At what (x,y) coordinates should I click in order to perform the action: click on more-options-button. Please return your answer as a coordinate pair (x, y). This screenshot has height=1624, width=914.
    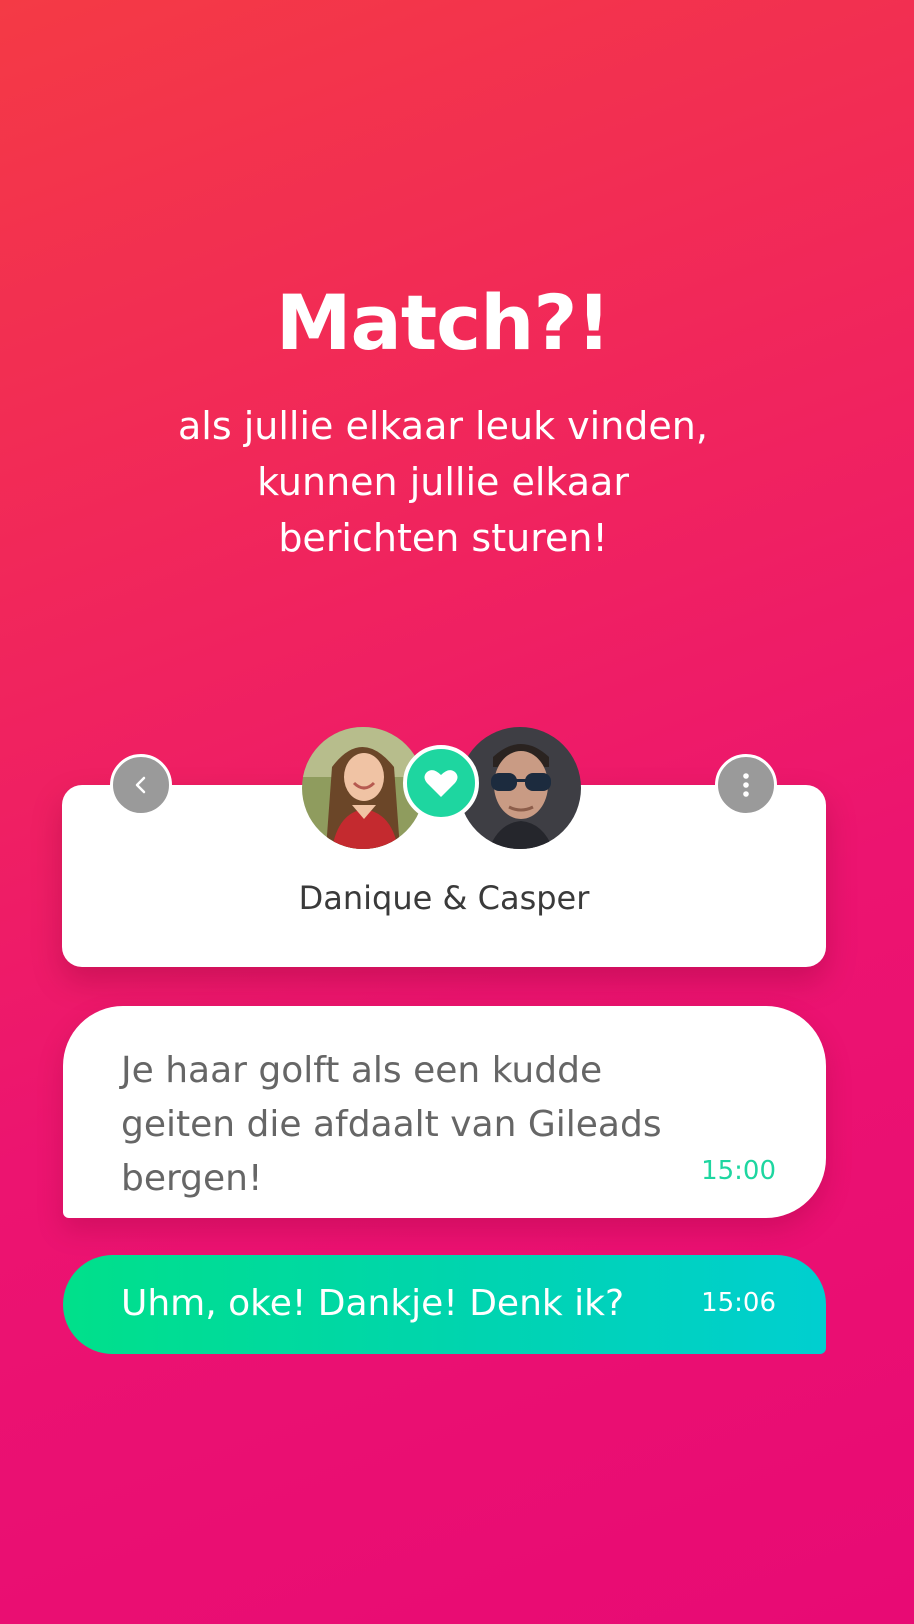
    Looking at the image, I should click on (746, 785).